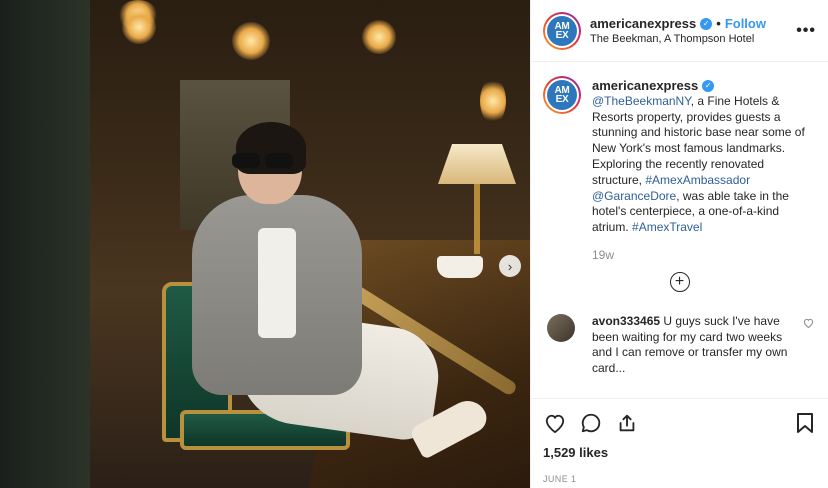 The height and width of the screenshot is (488, 828). Describe the element at coordinates (802, 31) in the screenshot. I see `more-options-icon: •••` at that location.